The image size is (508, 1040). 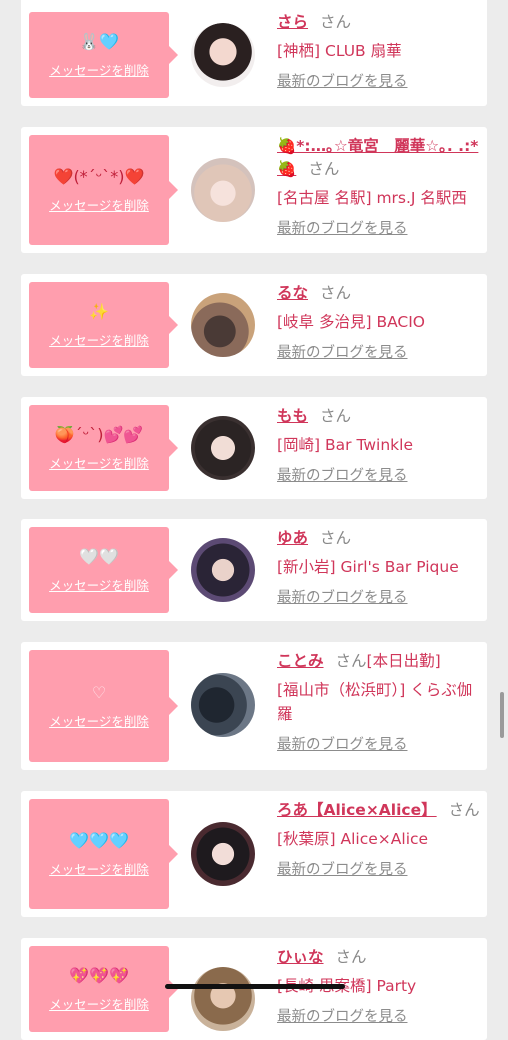 I want to click on name-line: ゆあ さん, so click(x=380, y=538).